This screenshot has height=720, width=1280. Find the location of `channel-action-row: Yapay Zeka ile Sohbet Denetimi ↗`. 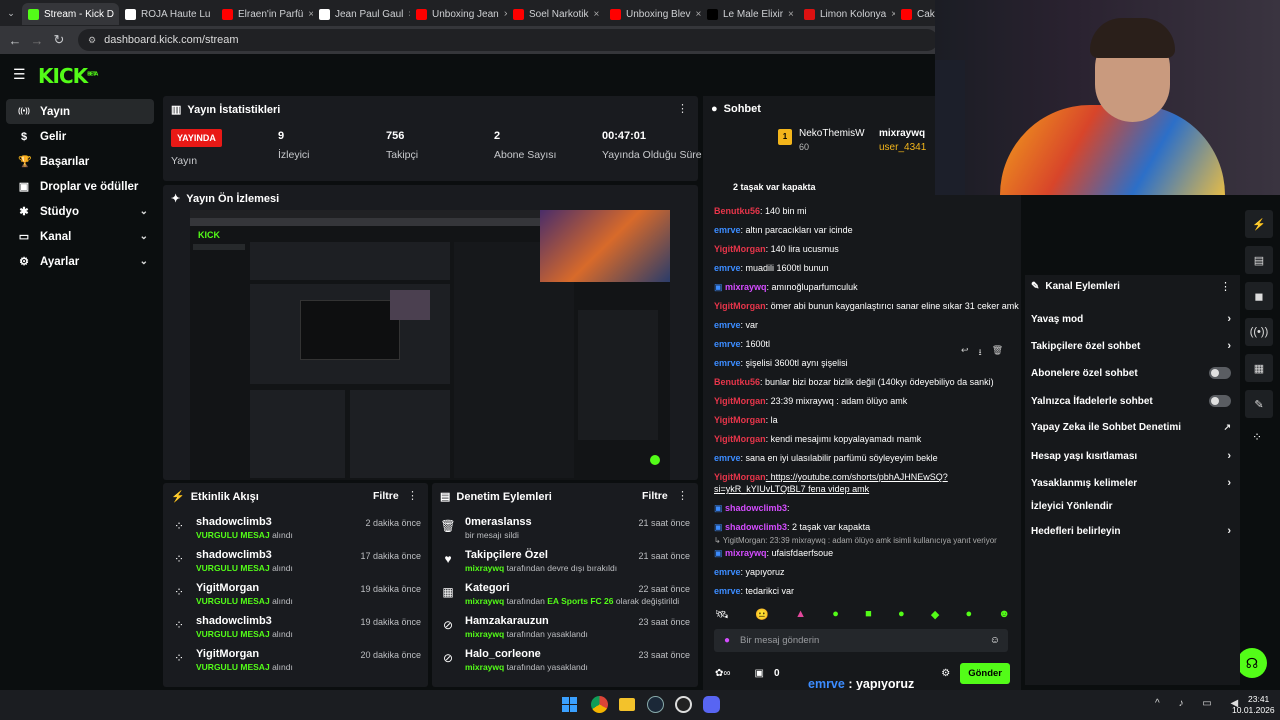

channel-action-row: Yapay Zeka ile Sohbet Denetimi ↗ is located at coordinates (1131, 427).